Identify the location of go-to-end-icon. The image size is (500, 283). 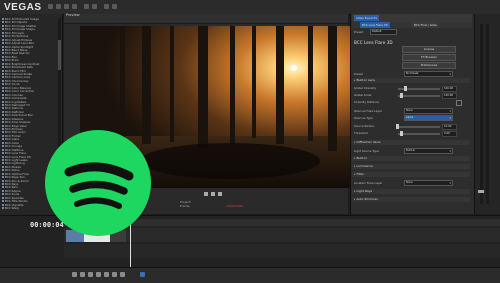
(122, 274).